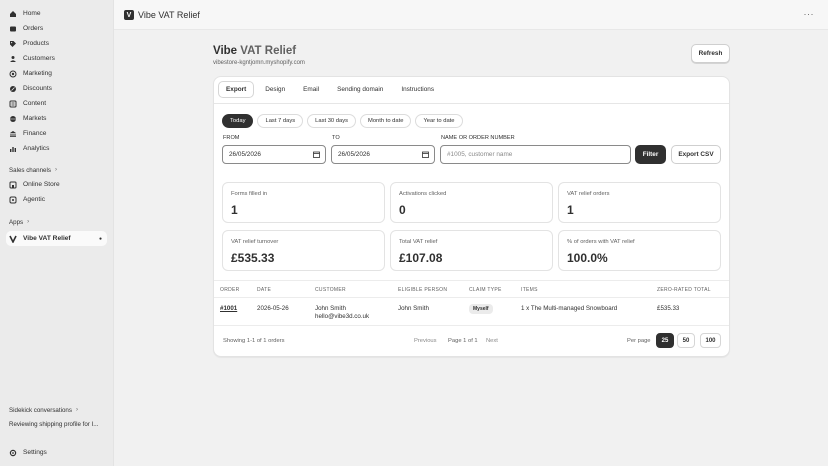 This screenshot has width=828, height=466. I want to click on sidebar-item-label: Products, so click(36, 43).